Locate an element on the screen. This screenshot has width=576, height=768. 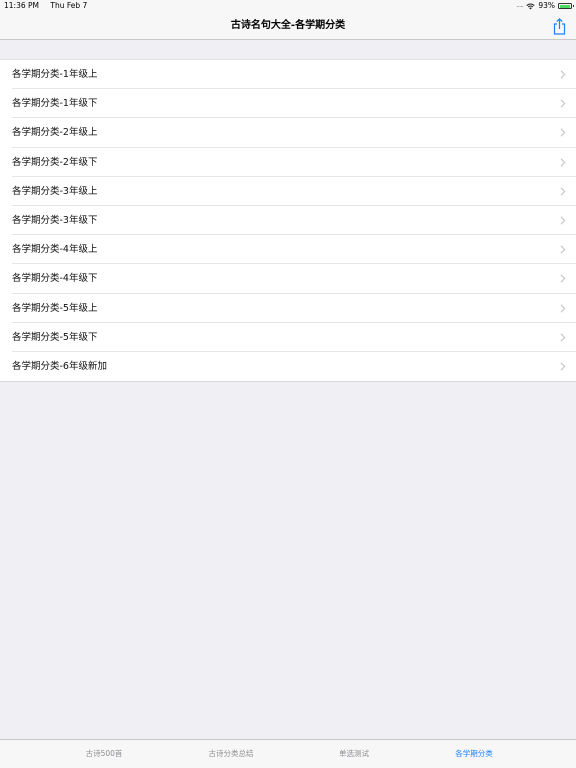
status-right: ..... 93% is located at coordinates (545, 6).